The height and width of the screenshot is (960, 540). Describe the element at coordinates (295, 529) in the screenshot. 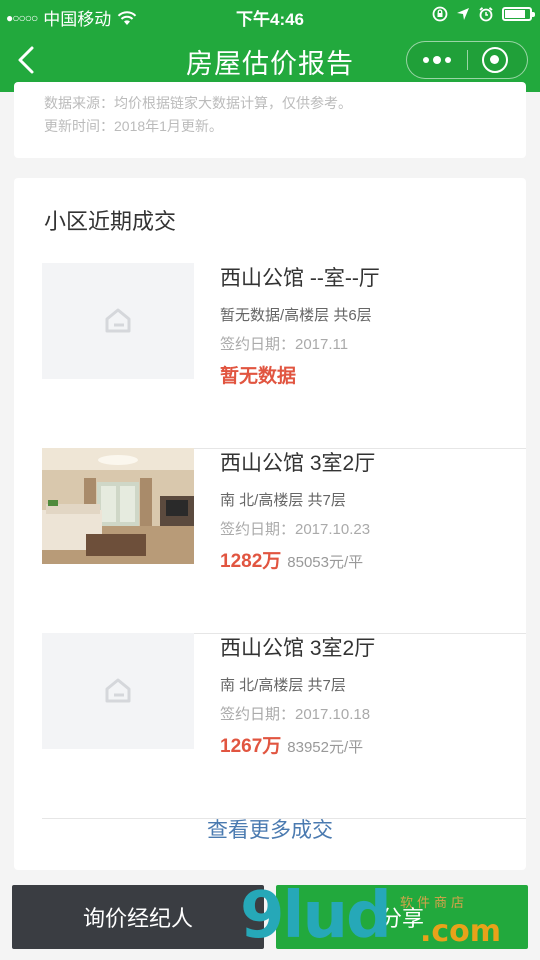

I see `deal-sign-date: 签约日期：2017.10.23` at that location.